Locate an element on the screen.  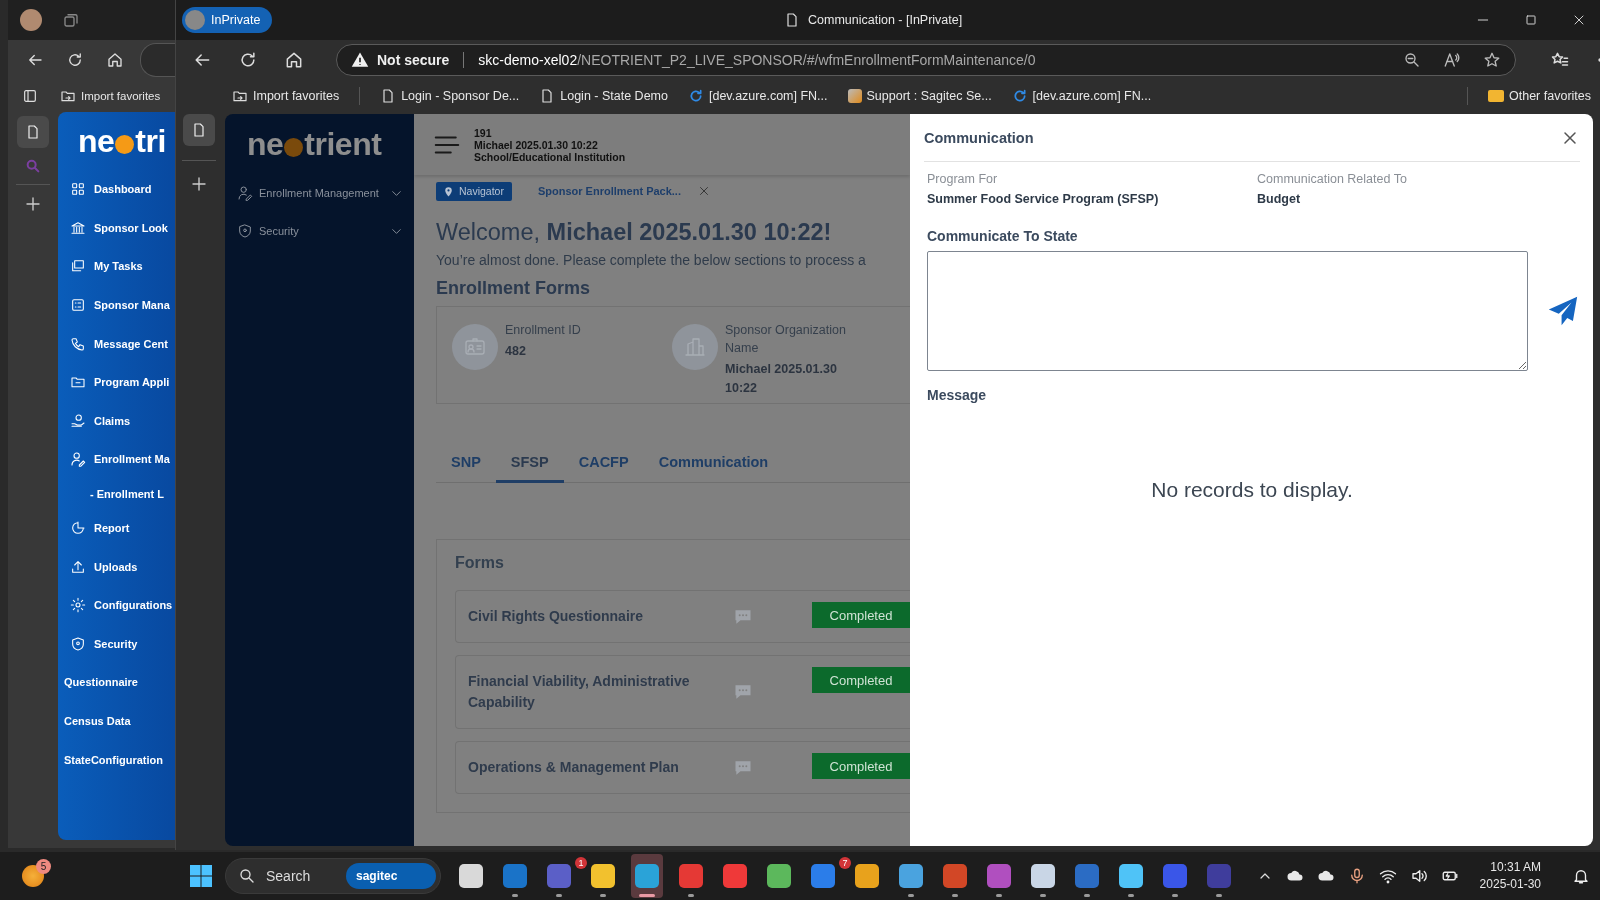
notification-badge: 7 is located at coordinates (845, 863).